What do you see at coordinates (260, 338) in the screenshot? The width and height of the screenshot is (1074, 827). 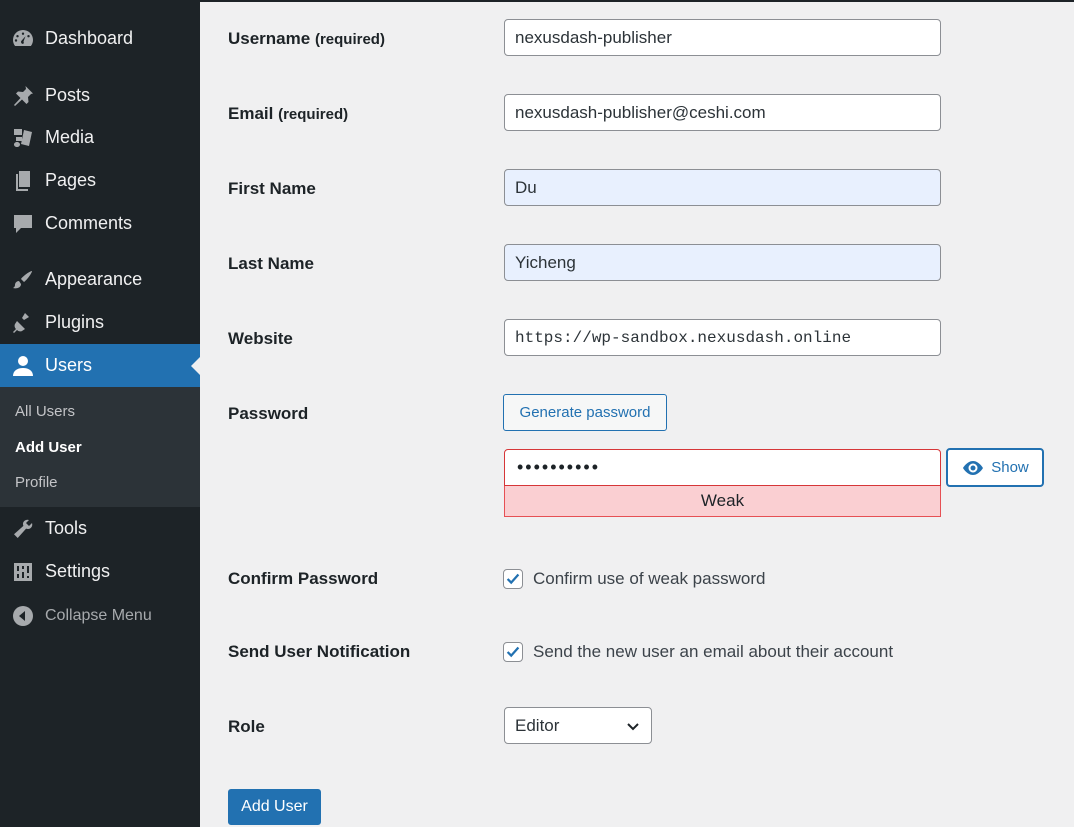 I see `website-label: Website` at bounding box center [260, 338].